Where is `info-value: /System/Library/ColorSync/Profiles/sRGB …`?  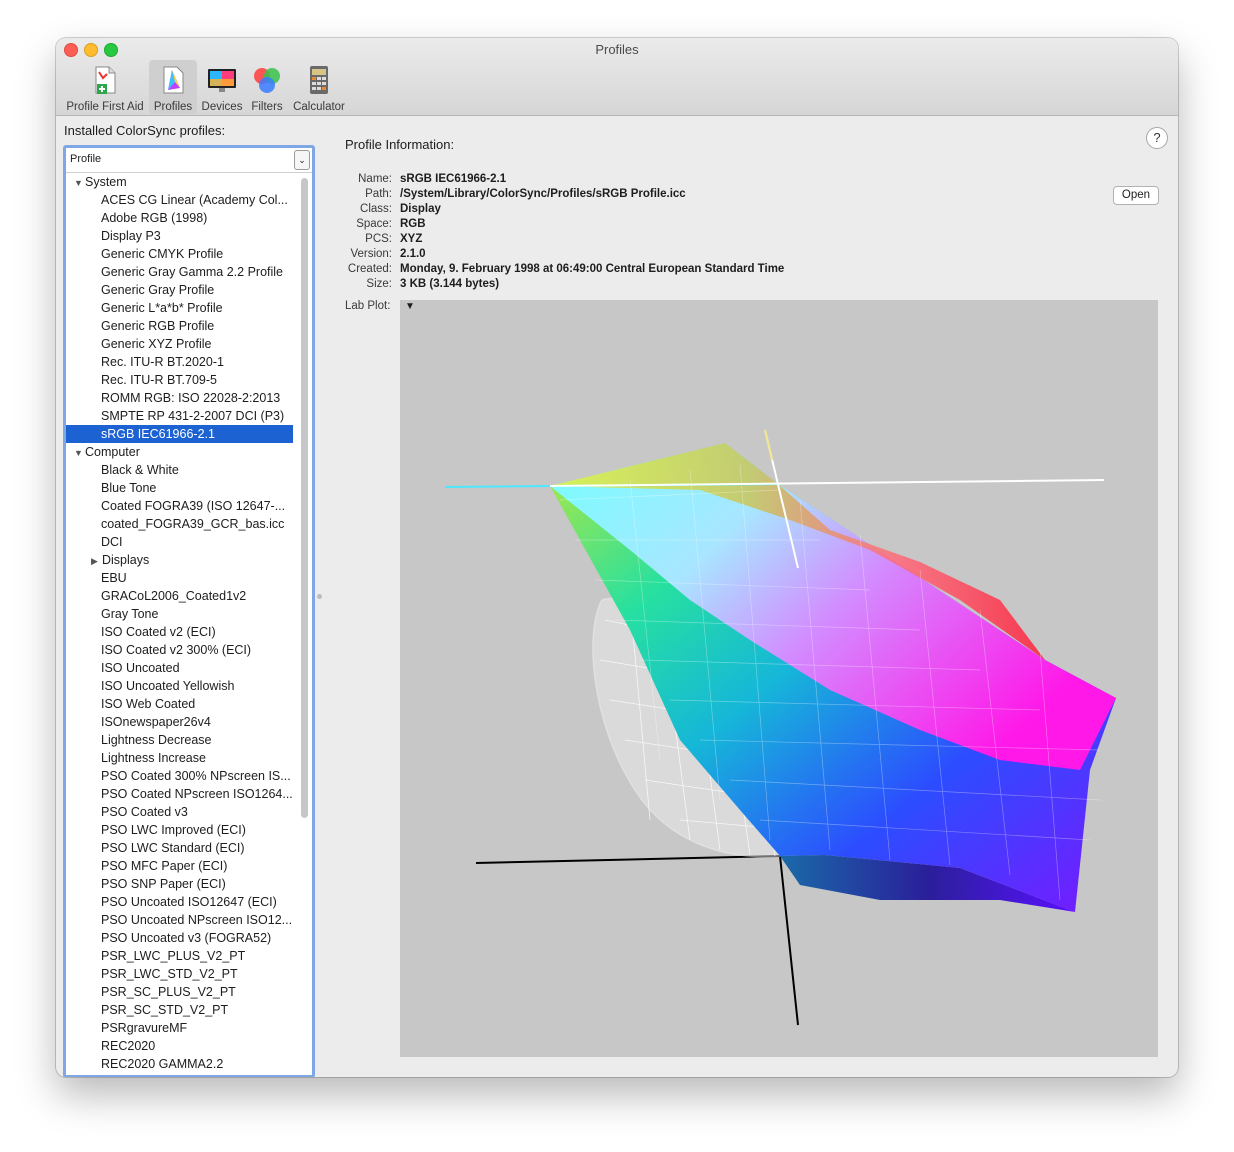
info-value: /System/Library/ColorSync/Profiles/sRGB … is located at coordinates (543, 194).